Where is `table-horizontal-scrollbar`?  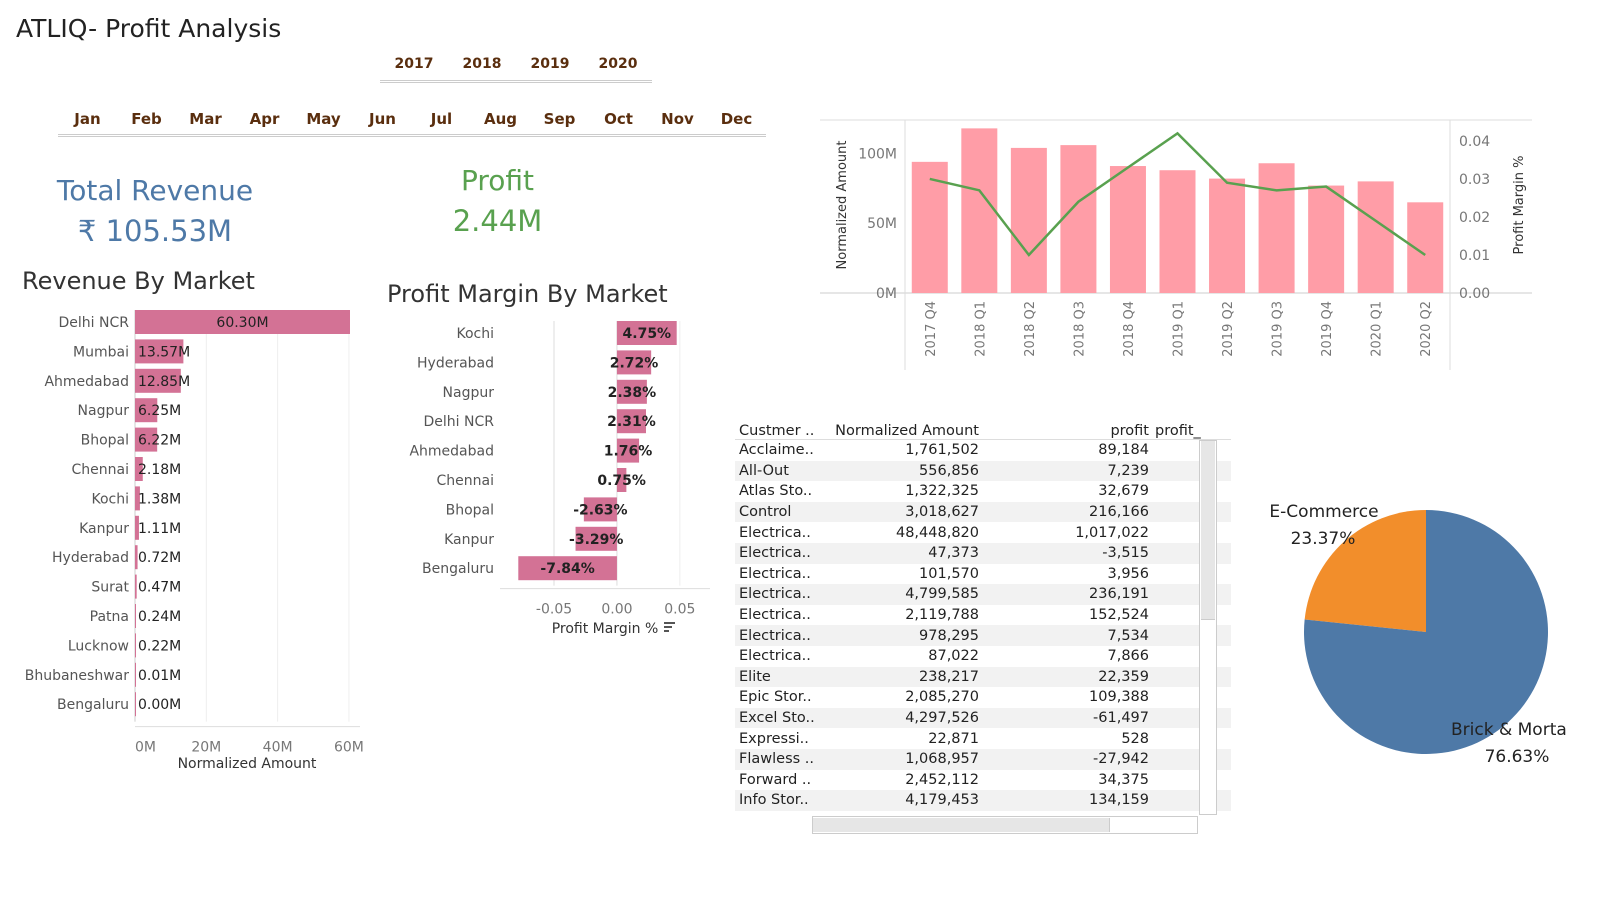 table-horizontal-scrollbar is located at coordinates (1005, 825).